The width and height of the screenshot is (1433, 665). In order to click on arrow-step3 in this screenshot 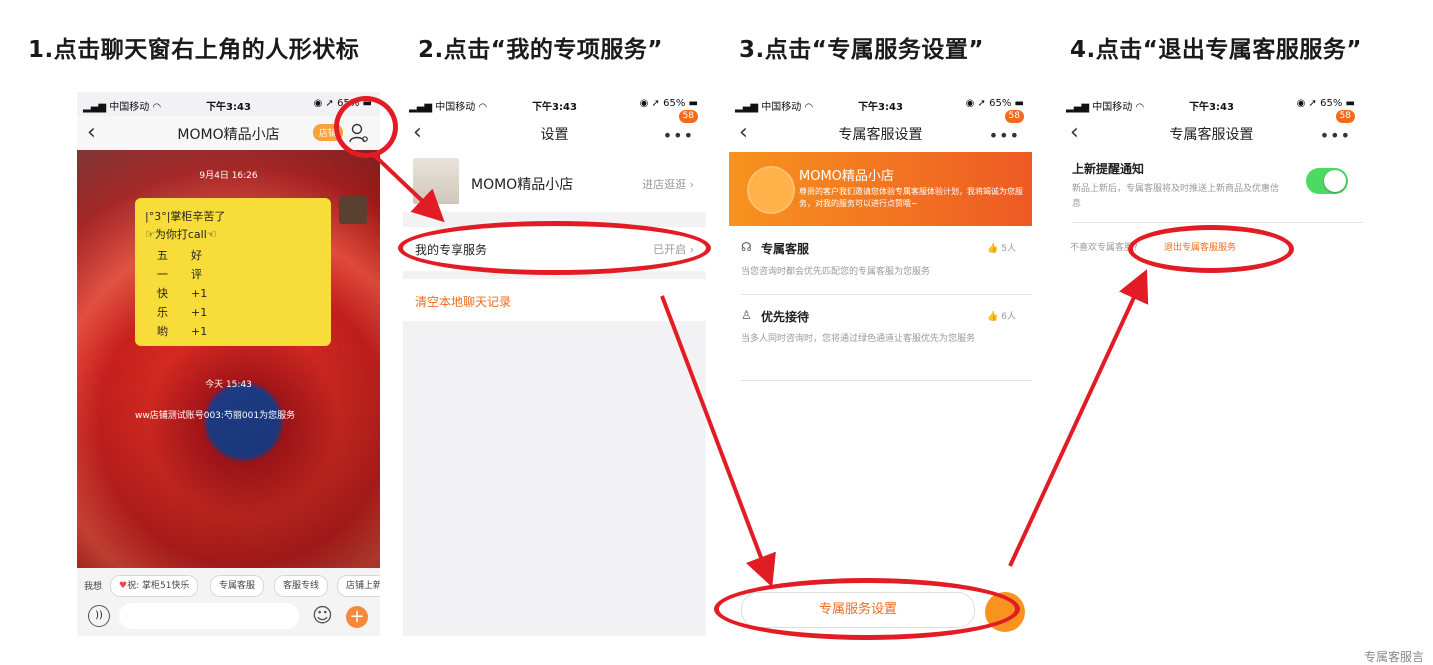, I will do `click(1078, 418)`.